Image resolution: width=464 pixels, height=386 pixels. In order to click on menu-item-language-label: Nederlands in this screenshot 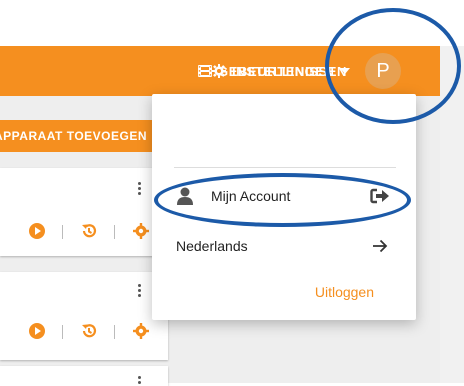, I will do `click(212, 246)`.